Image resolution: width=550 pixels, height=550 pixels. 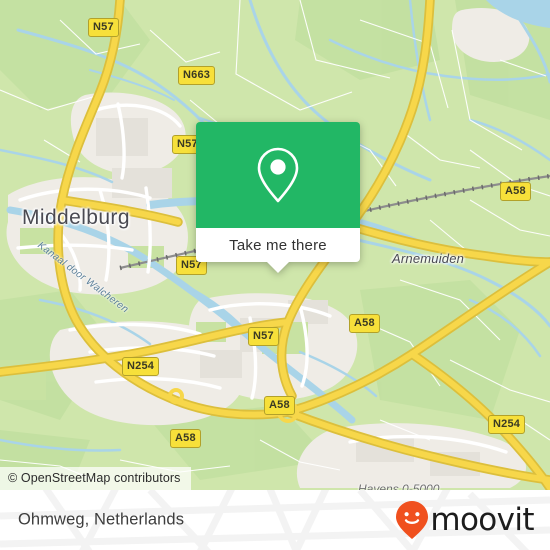 What do you see at coordinates (103, 27) in the screenshot?
I see `road-shield-n57-top: N57` at bounding box center [103, 27].